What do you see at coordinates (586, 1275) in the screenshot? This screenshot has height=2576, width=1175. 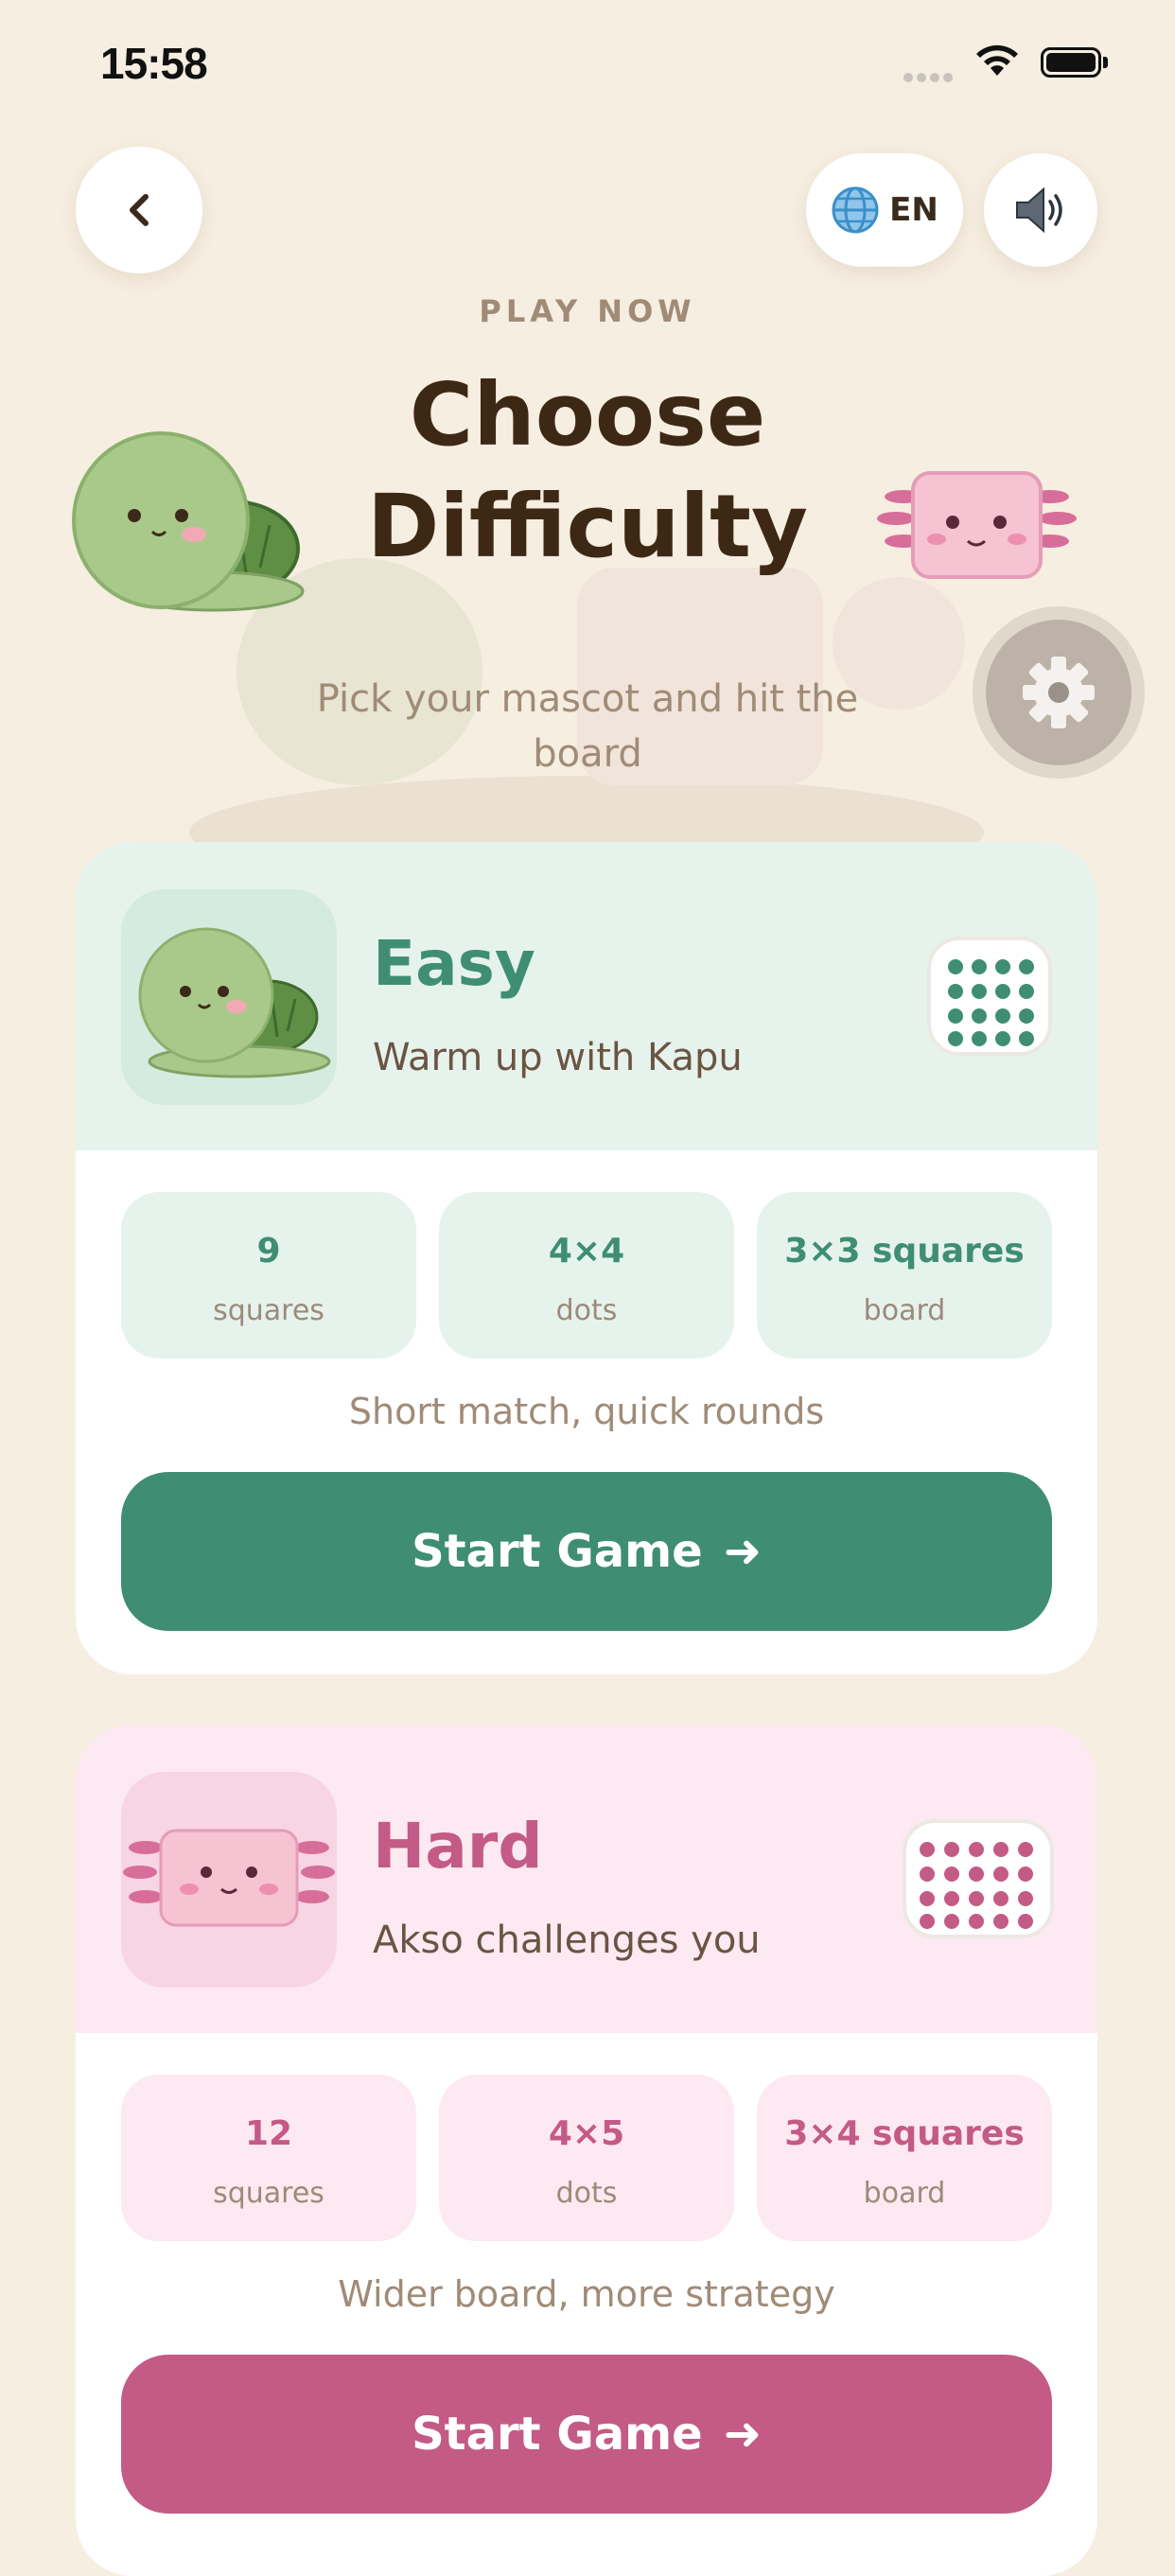 I see `stat-dots: 4×4 dots` at bounding box center [586, 1275].